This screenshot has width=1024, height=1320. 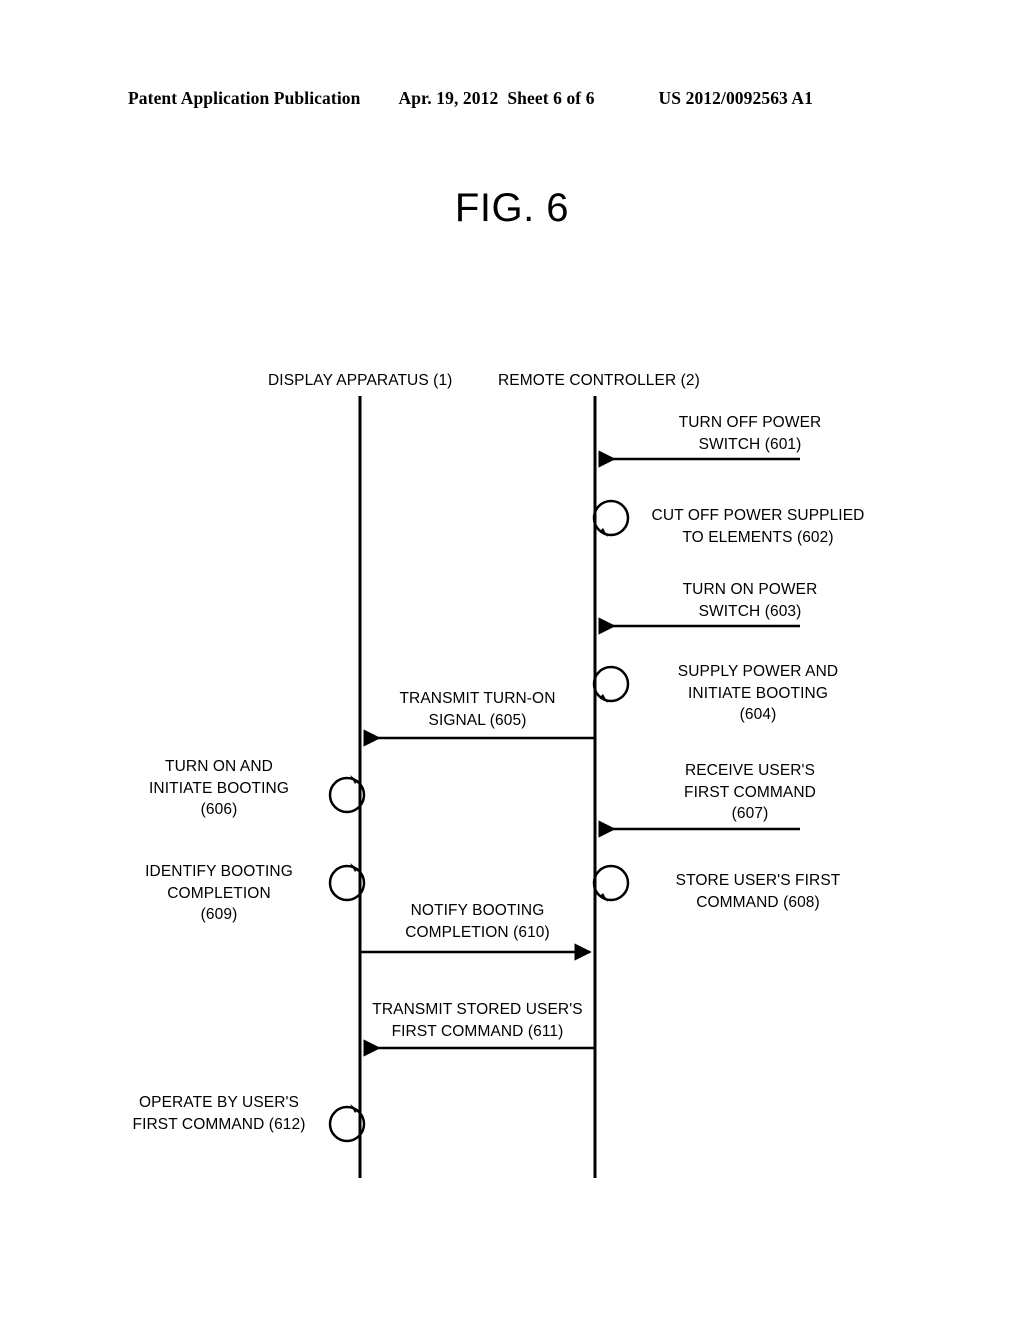 I want to click on step-606-line-1: TURN ON AND, so click(x=219, y=766).